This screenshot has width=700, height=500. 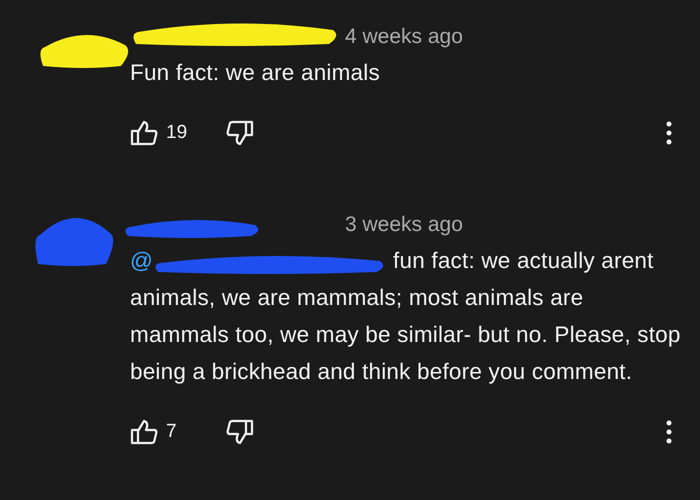 I want to click on like-count: 7, so click(x=172, y=432).